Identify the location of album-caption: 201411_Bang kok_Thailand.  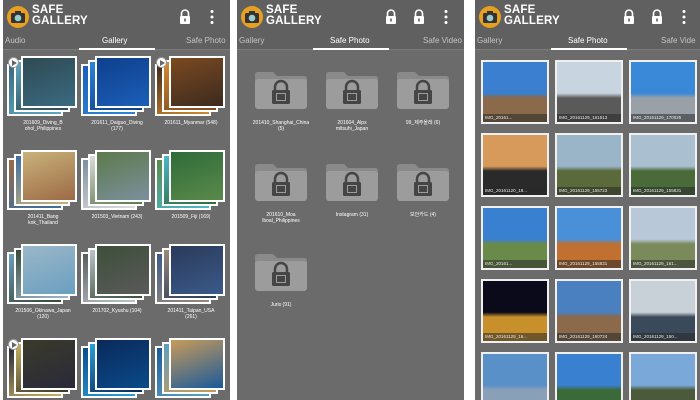
(43, 220).